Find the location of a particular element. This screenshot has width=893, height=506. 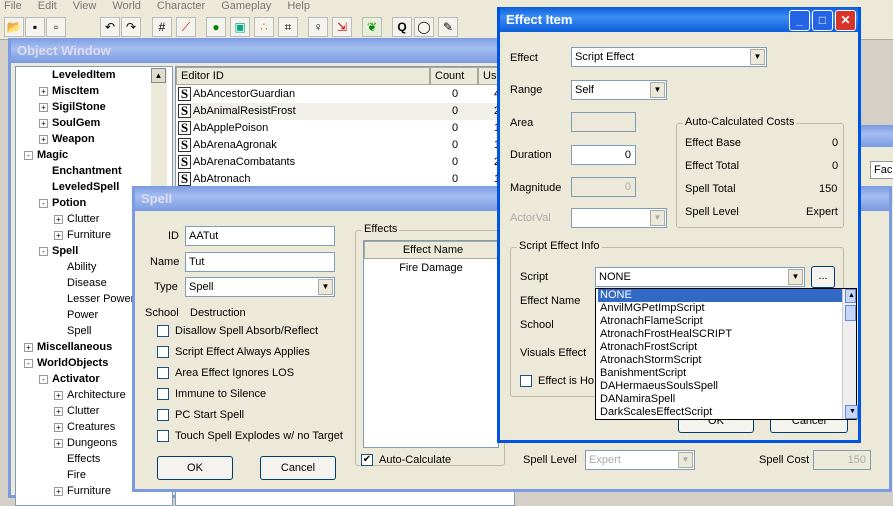

table-row: S AbArenaAgronak is located at coordinates (346, 145).